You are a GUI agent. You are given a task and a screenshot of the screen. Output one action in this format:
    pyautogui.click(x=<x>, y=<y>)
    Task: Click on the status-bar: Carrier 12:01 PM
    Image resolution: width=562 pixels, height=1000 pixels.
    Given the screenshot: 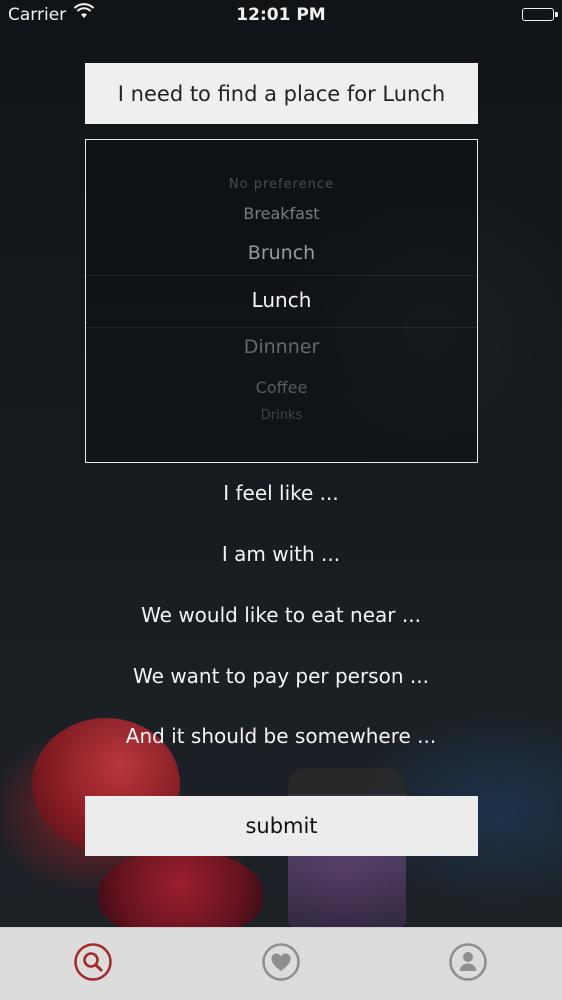 What is the action you would take?
    pyautogui.click(x=281, y=16)
    